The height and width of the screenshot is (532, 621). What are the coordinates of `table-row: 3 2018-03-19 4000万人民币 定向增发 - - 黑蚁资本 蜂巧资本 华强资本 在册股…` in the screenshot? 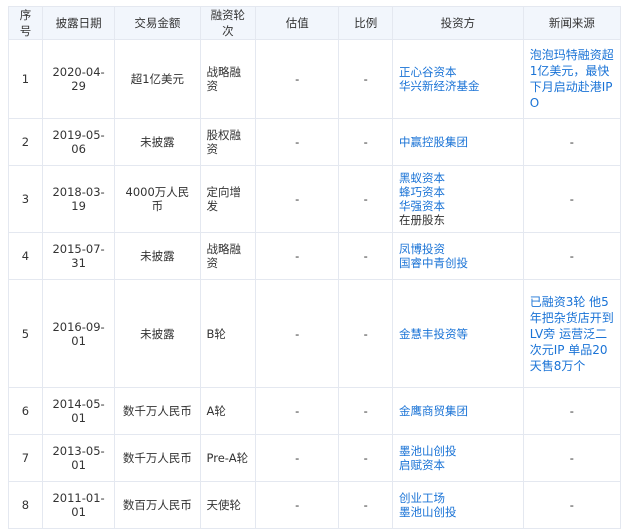 It's located at (314, 199).